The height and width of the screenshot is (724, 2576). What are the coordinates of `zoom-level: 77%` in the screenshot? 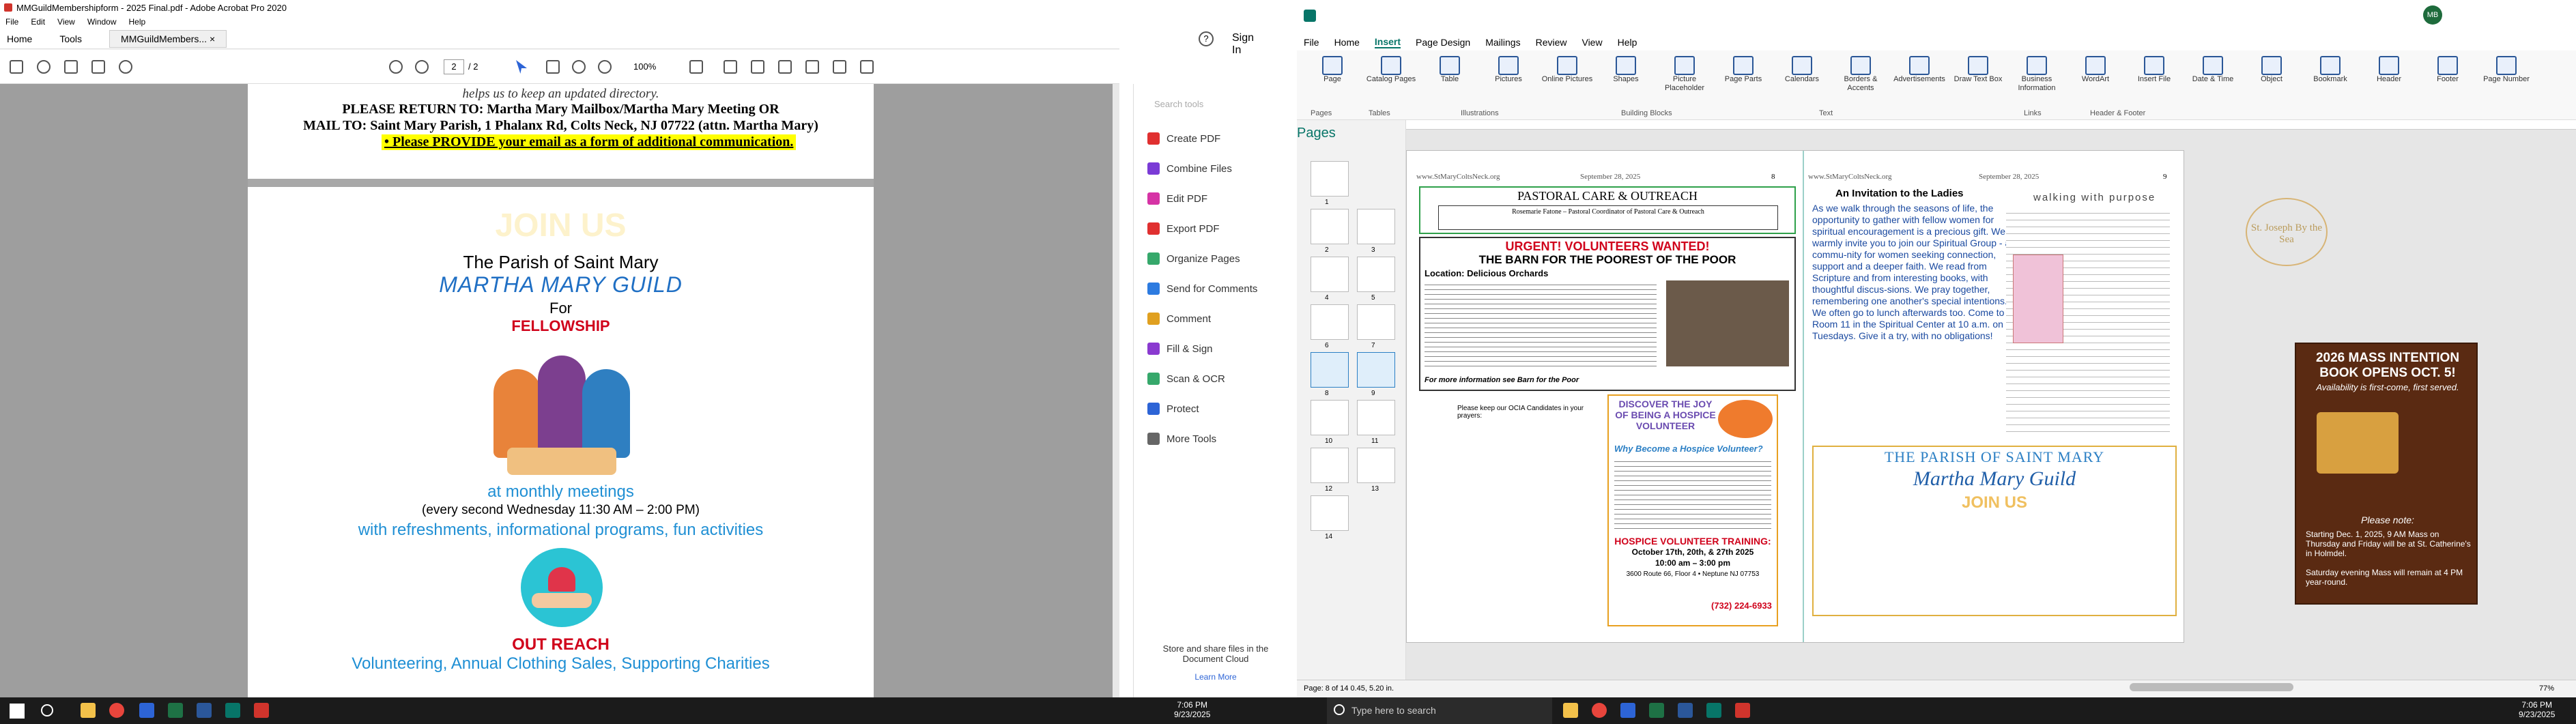 It's located at (2546, 688).